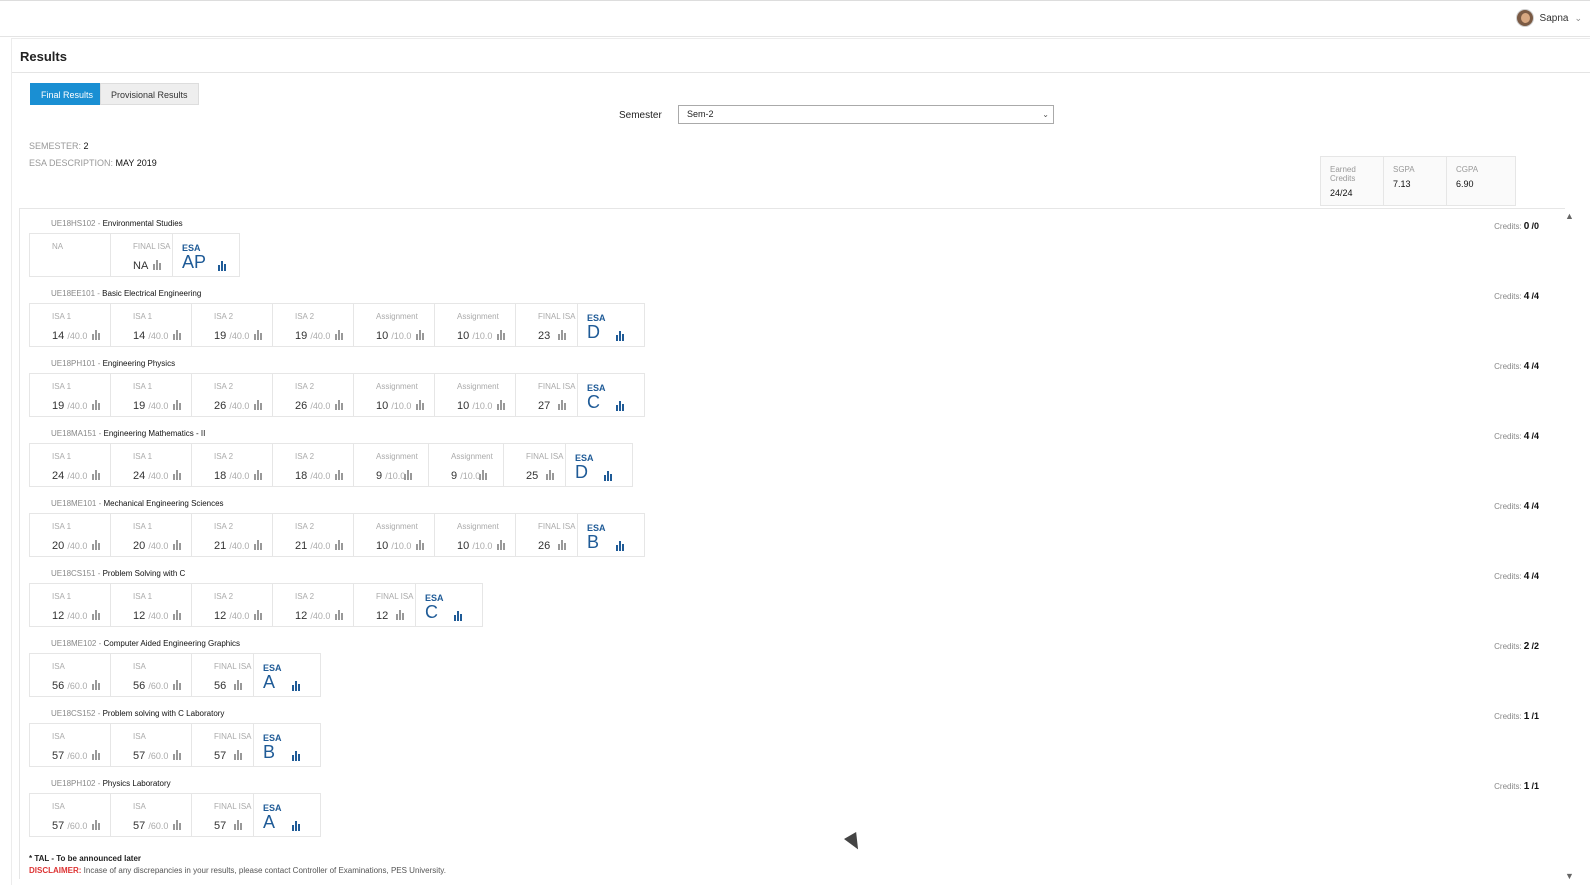 The width and height of the screenshot is (1590, 896). Describe the element at coordinates (118, 573) in the screenshot. I see `course-header: UE18CS151 - Problem Solving with C` at that location.